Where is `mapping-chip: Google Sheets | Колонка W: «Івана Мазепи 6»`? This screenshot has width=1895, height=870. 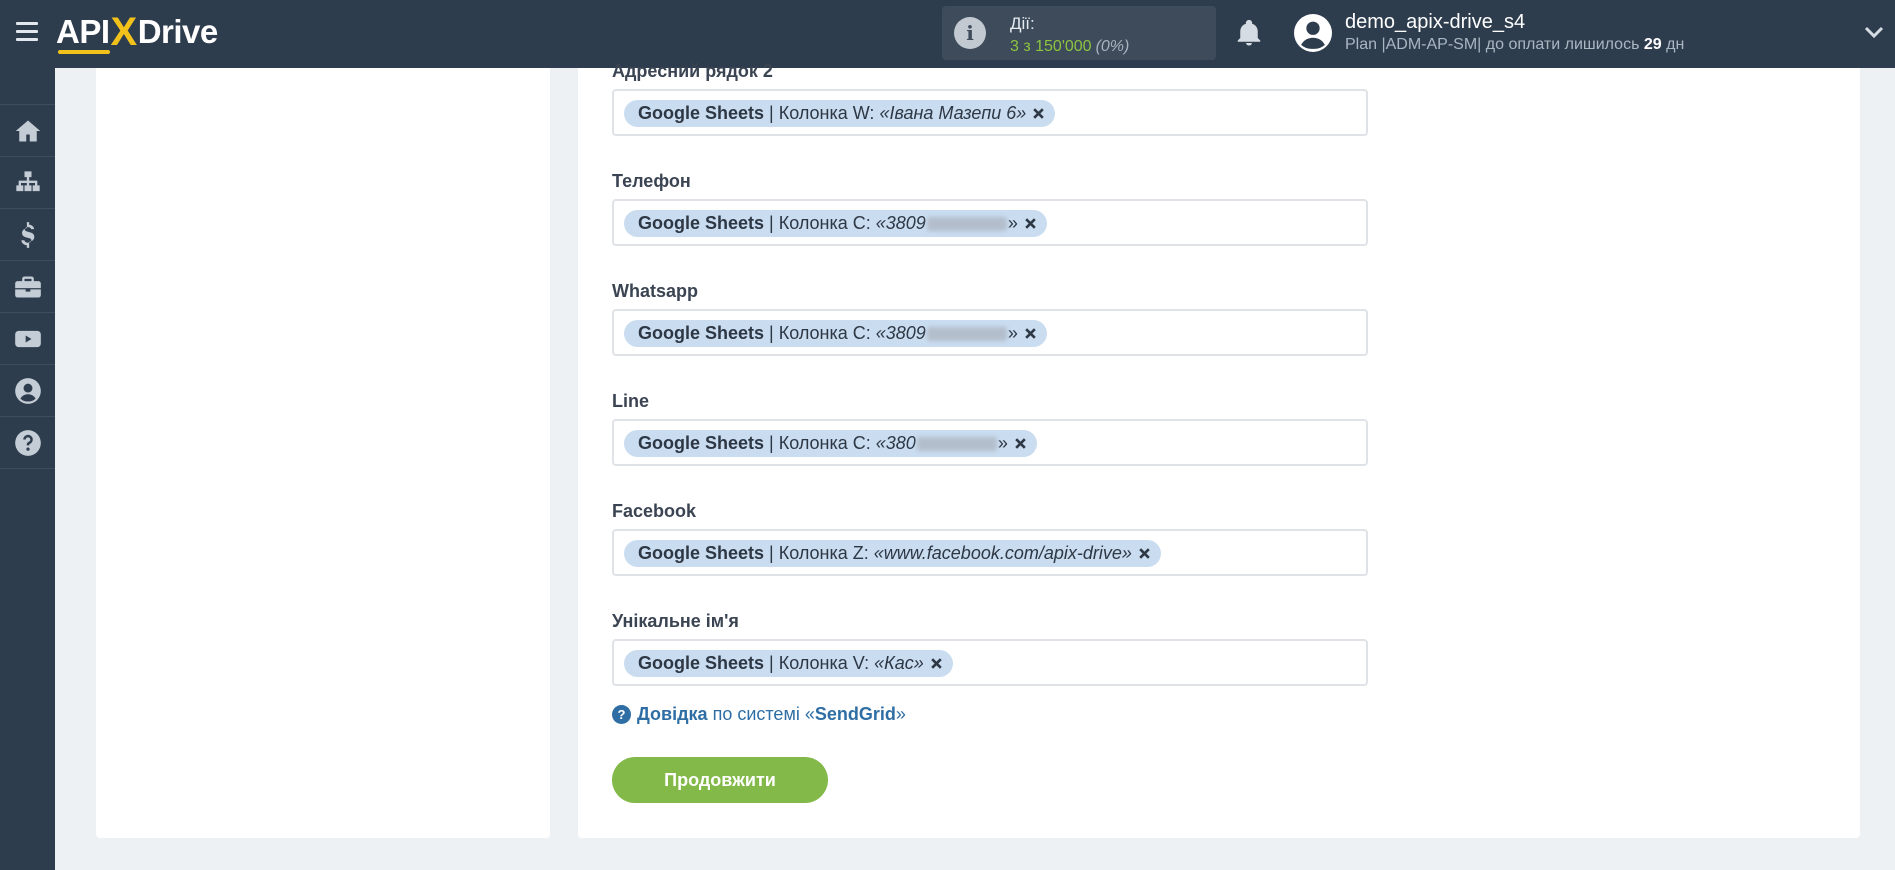 mapping-chip: Google Sheets | Колонка W: «Івана Мазепи 6» is located at coordinates (840, 113).